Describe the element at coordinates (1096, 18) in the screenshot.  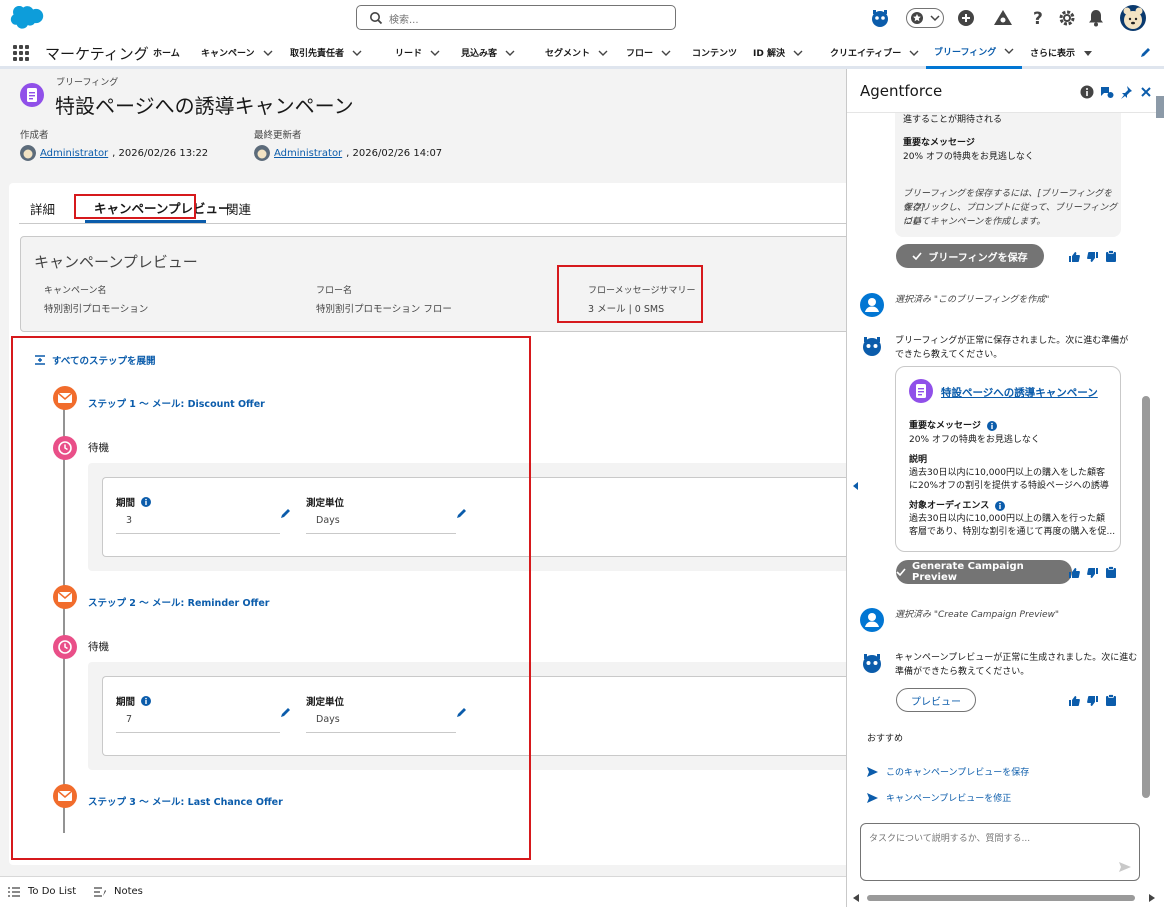
I see `notifications-bell-icon` at that location.